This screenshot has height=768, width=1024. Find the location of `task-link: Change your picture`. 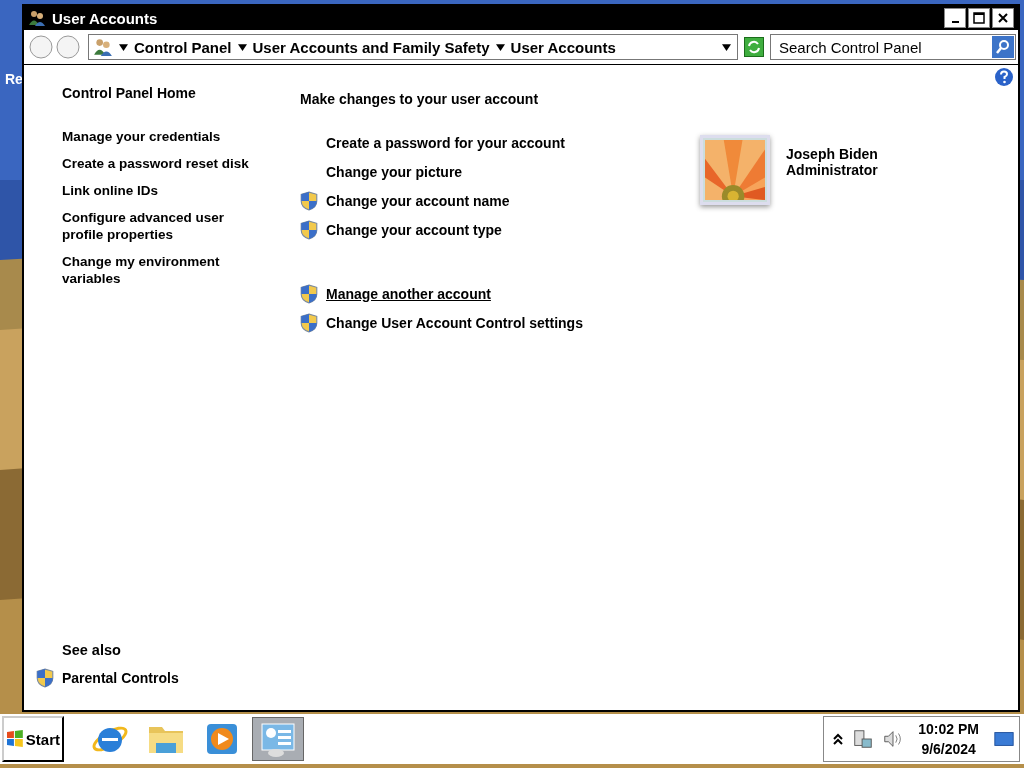

task-link: Change your picture is located at coordinates (394, 172).